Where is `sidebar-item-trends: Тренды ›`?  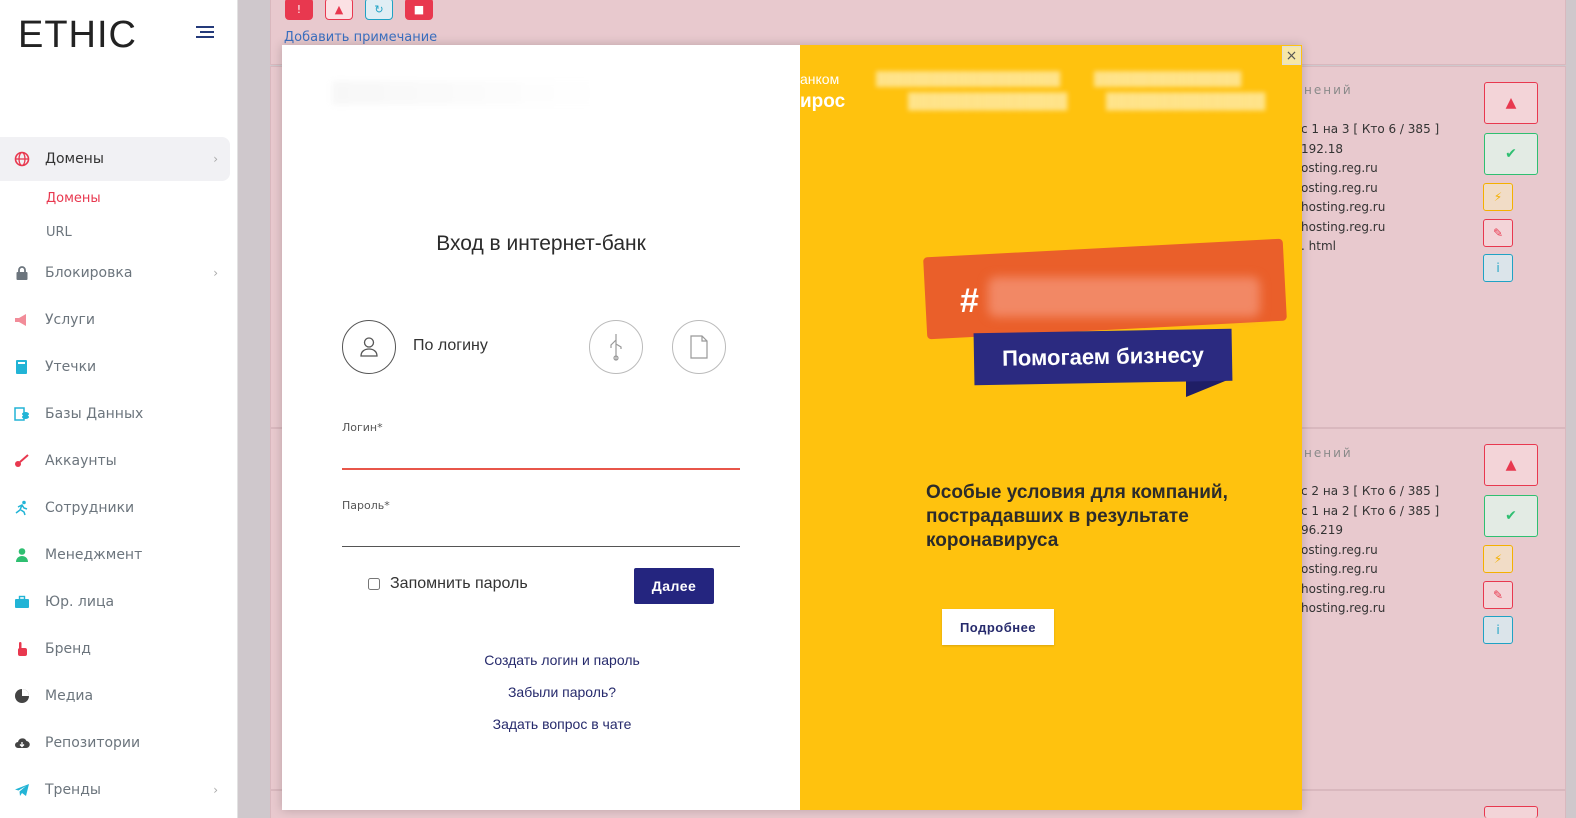
sidebar-item-trends: Тренды › is located at coordinates (119, 789).